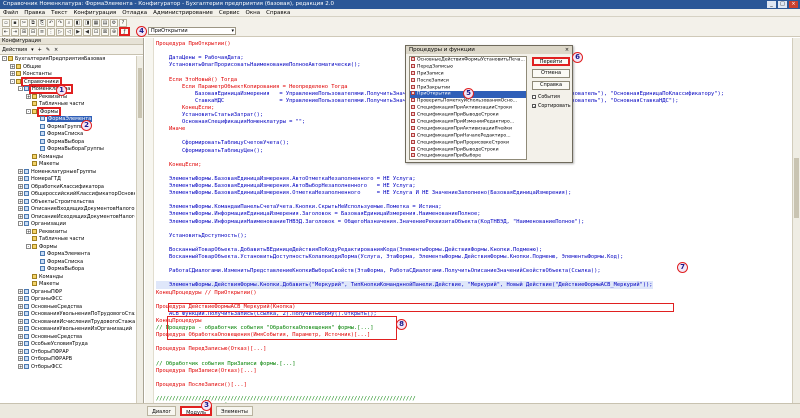  What do you see at coordinates (124, 31) in the screenshot?
I see `procedures-list-button: ƒ` at bounding box center [124, 31].